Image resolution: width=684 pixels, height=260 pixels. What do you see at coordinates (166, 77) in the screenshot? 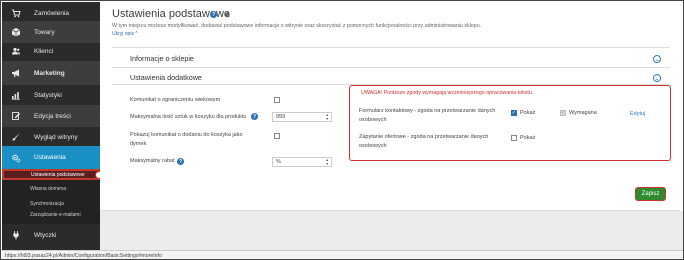
I see `section-title-additional: Ustawienia dodatkowe` at bounding box center [166, 77].